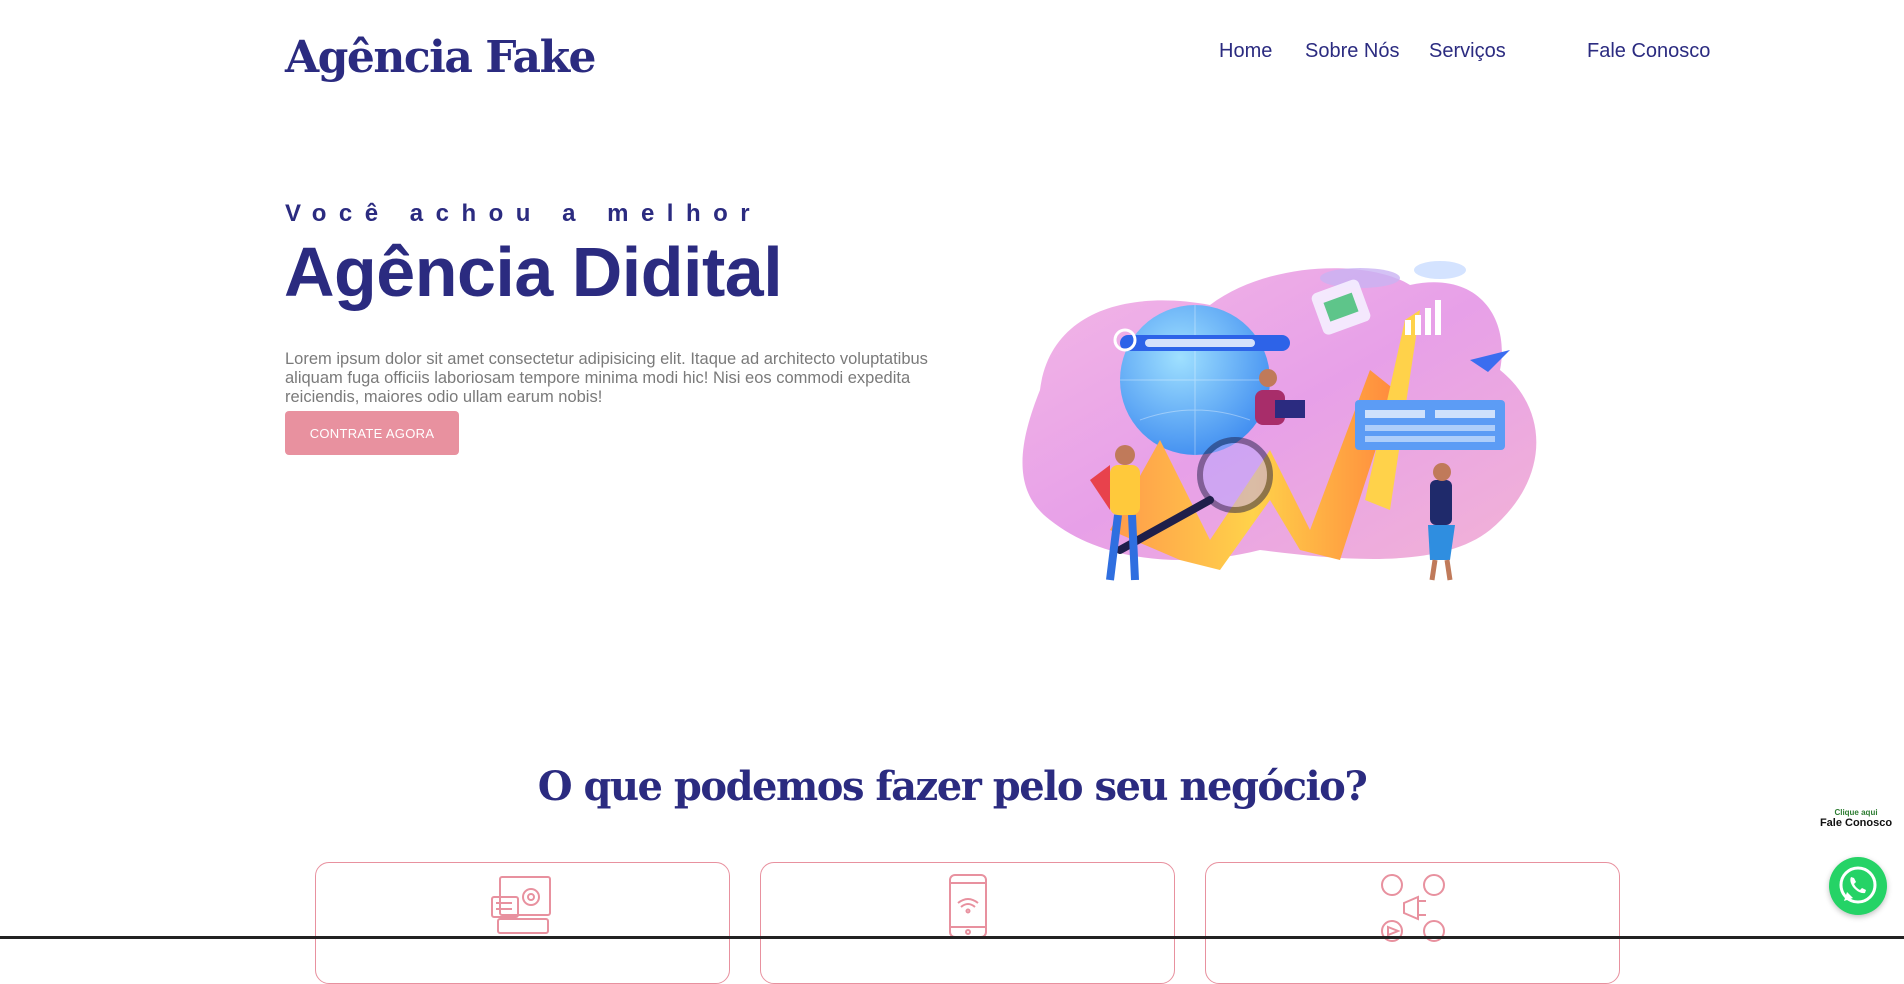 The image size is (1904, 984). What do you see at coordinates (1352, 51) in the screenshot?
I see `nav-sobre-nos: Sobre Nós` at bounding box center [1352, 51].